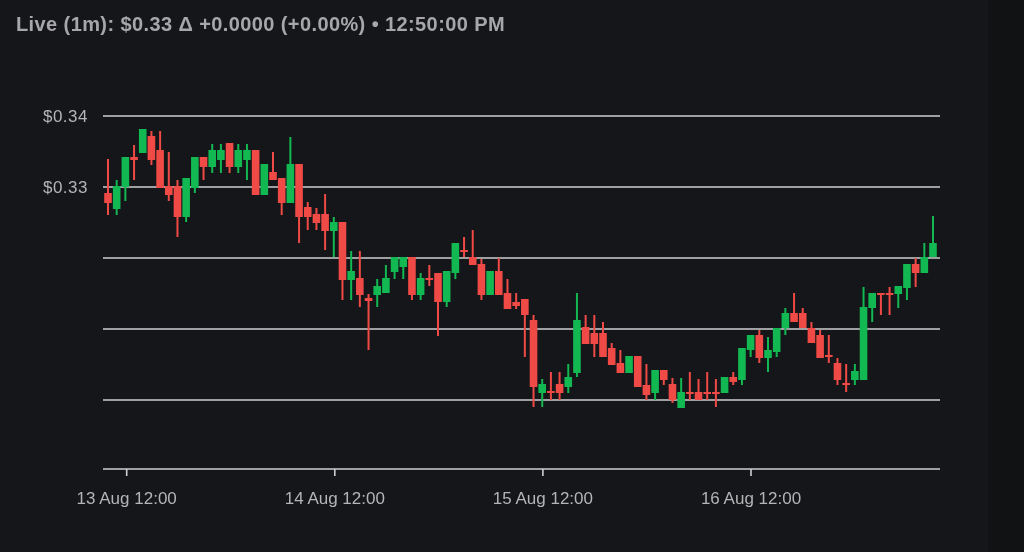 This screenshot has width=1024, height=552. I want to click on x-tick-label: 14 Aug 12:00, so click(334, 498).